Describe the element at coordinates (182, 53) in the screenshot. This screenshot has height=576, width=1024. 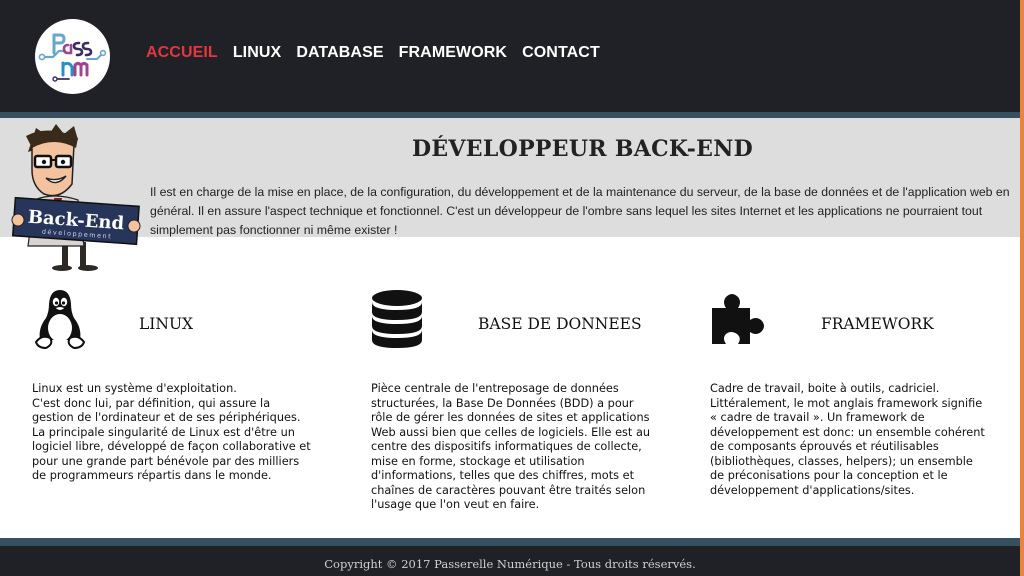
I see `nav-accueil: ACCUEIL` at that location.